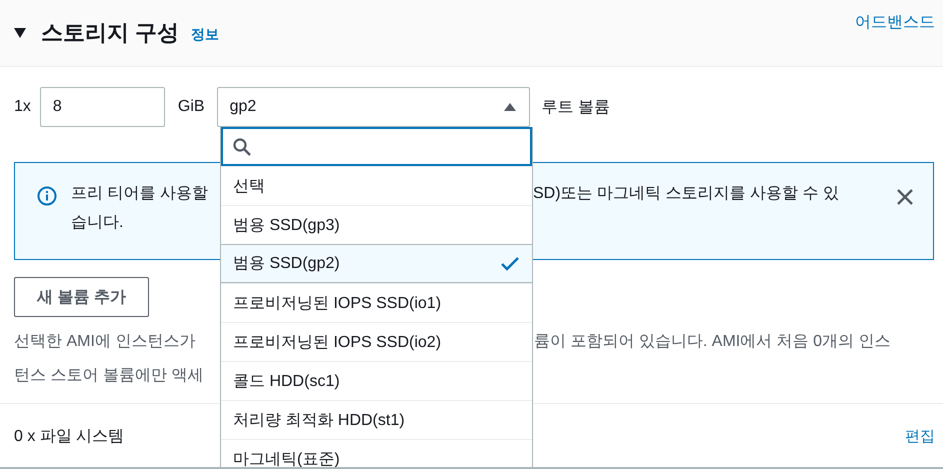 The image size is (943, 469). I want to click on description-text: 선택한 AMI에 인스턴스가, so click(105, 342).